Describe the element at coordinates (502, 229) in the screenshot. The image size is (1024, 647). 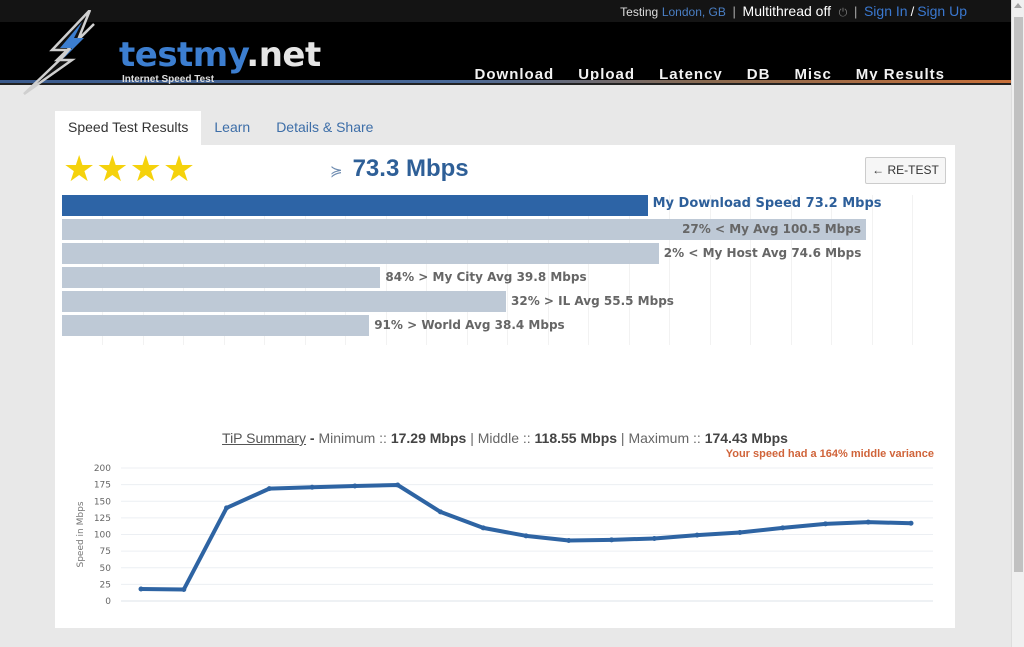
I see `comparison-row: 27% < My Avg 100.5 Mbps` at that location.